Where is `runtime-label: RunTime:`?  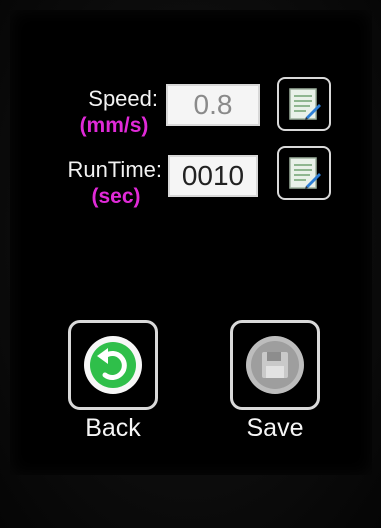 runtime-label: RunTime: is located at coordinates (114, 169).